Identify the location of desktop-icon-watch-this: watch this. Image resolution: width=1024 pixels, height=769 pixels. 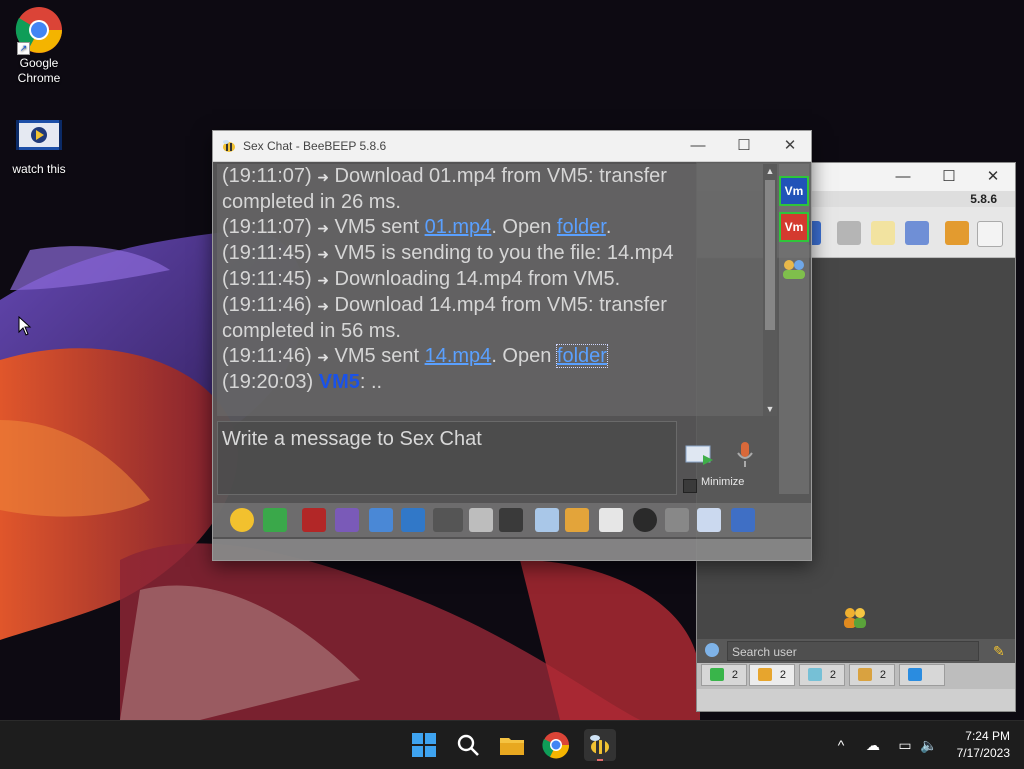
(39, 148).